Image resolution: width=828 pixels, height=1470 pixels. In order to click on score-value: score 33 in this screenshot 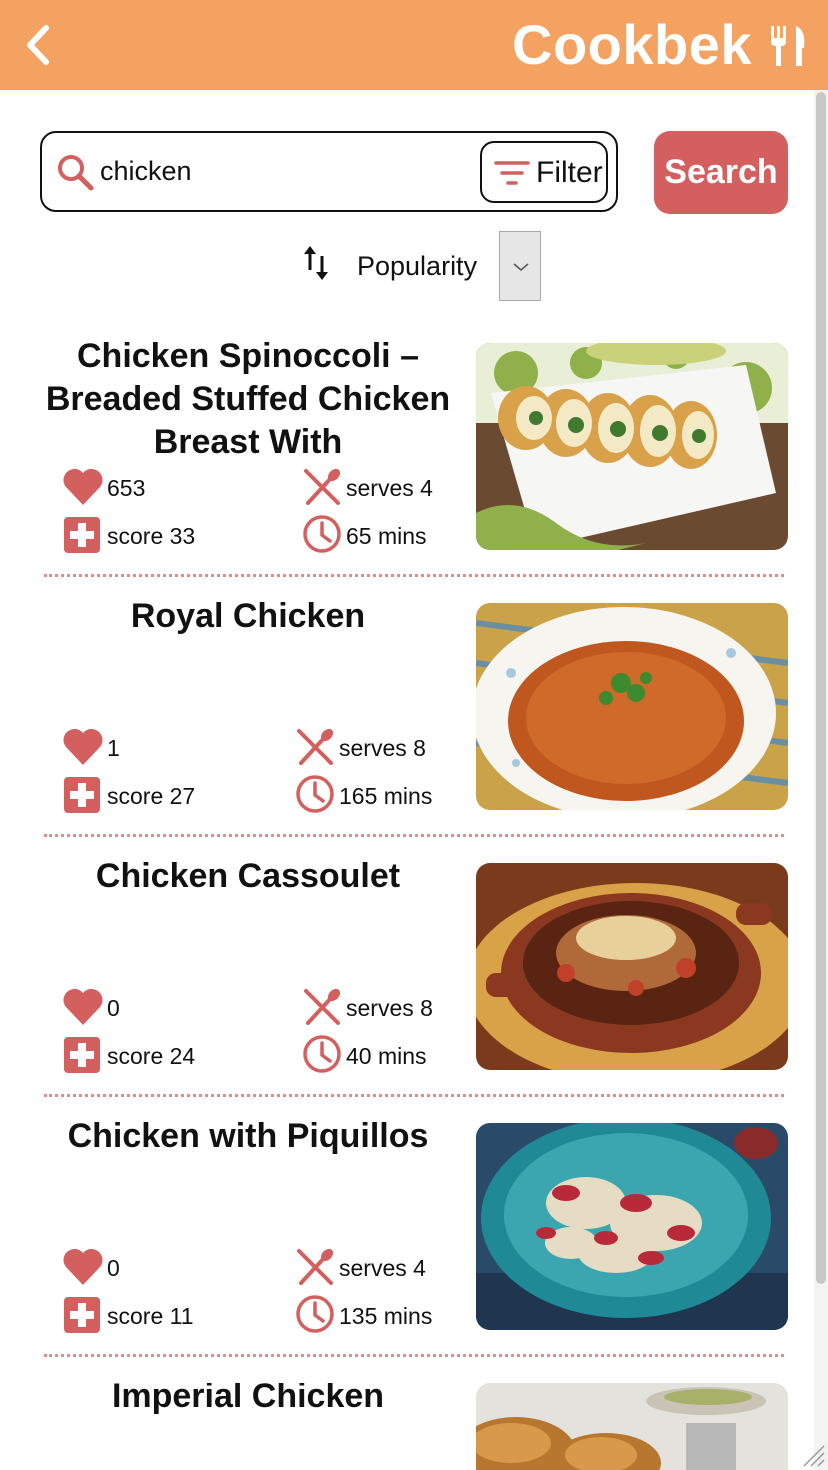, I will do `click(151, 536)`.